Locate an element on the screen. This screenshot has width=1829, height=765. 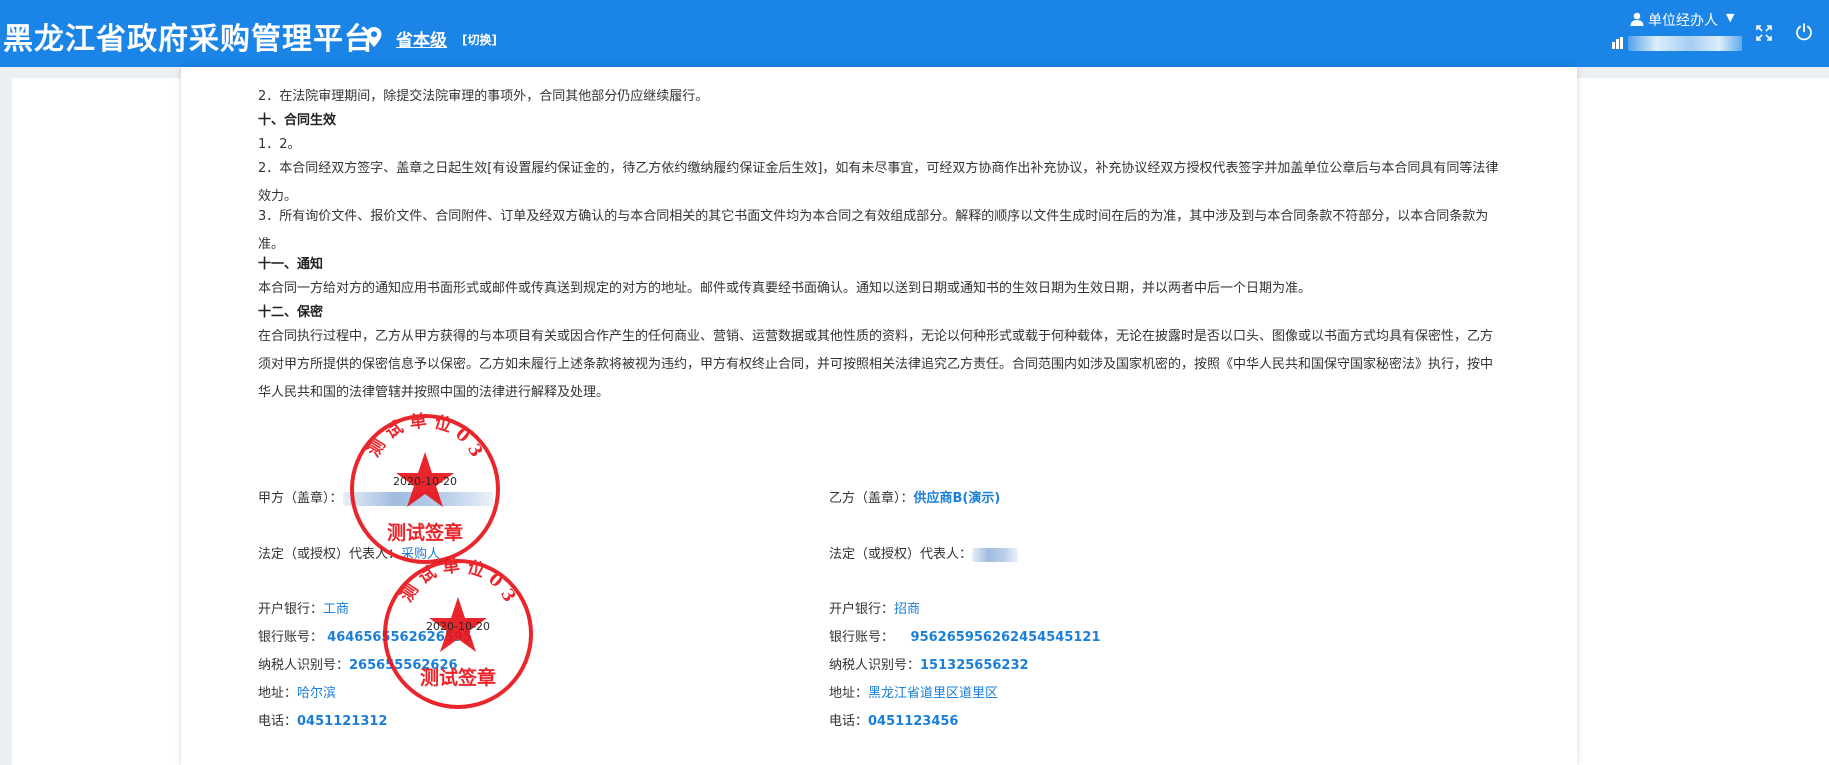
party-b-phone-value: 0451123456 is located at coordinates (913, 721).